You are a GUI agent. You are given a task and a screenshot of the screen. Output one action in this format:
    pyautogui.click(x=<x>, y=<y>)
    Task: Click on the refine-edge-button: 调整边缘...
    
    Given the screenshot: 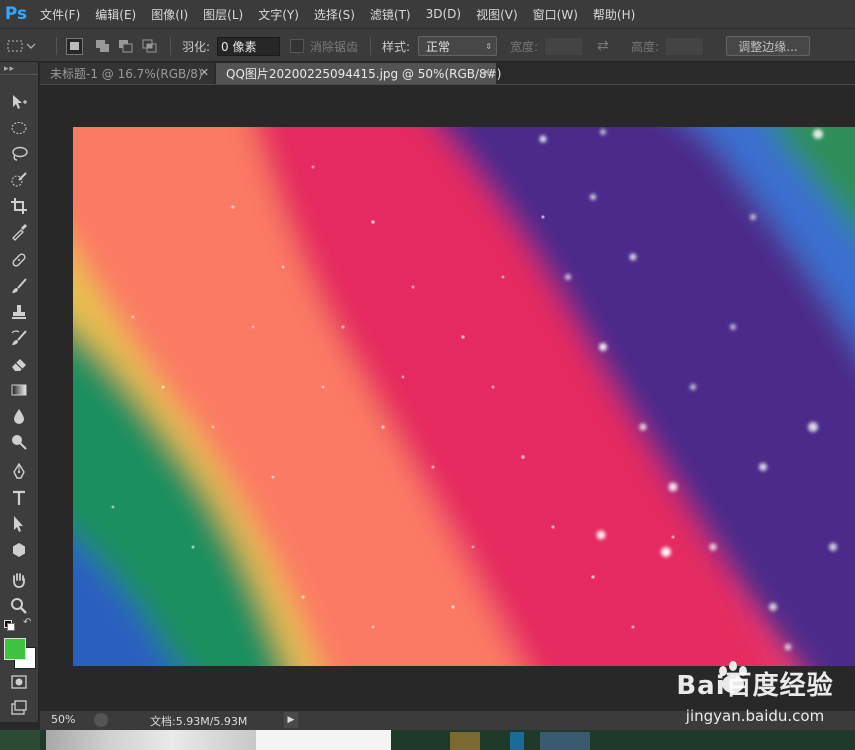 What is the action you would take?
    pyautogui.click(x=768, y=46)
    